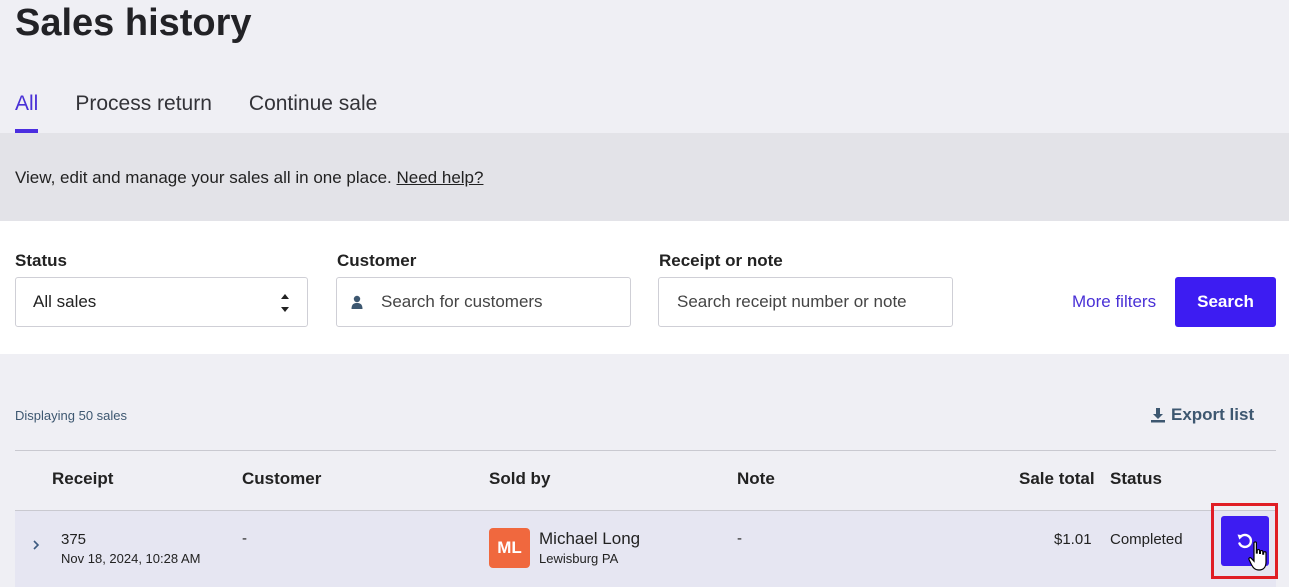  I want to click on seller-location: Lewisburg PA, so click(579, 558).